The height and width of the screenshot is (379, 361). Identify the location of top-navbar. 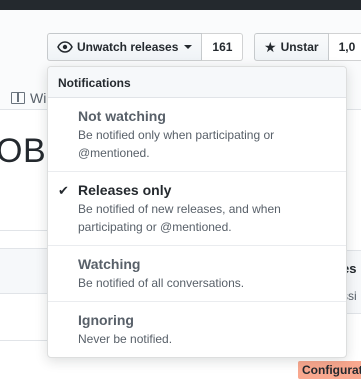
(180, 5).